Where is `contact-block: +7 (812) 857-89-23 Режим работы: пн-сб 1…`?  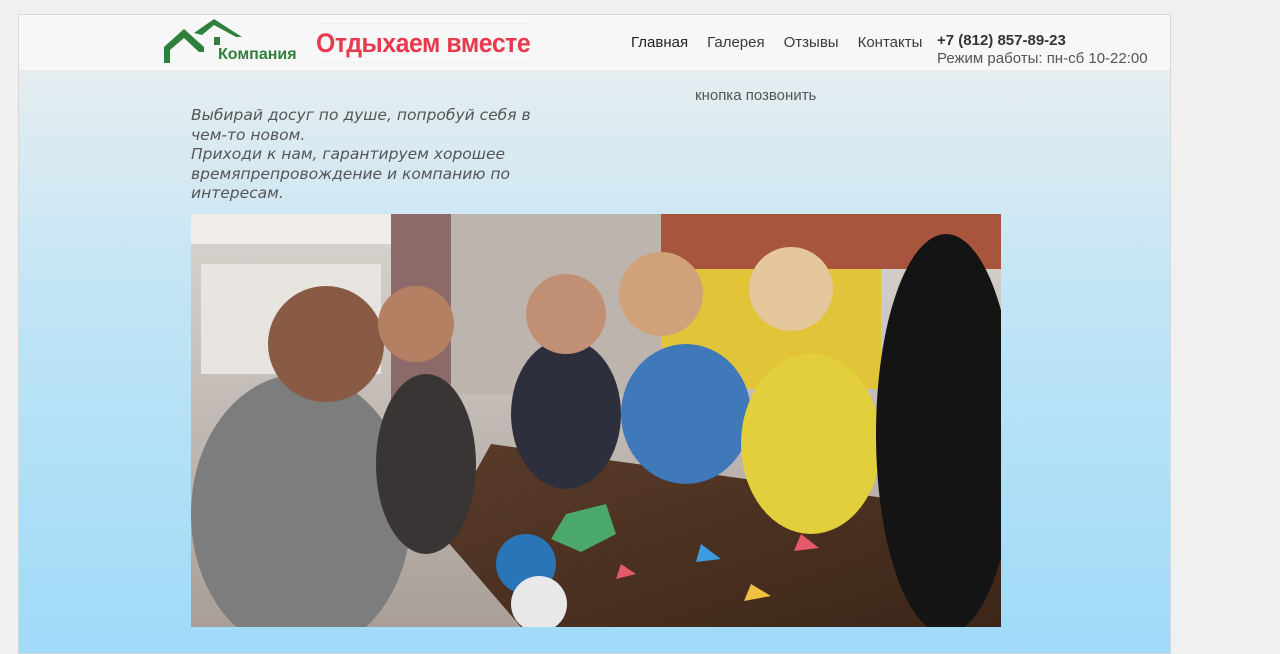 contact-block: +7 (812) 857-89-23 Режим работы: пн-сб 1… is located at coordinates (1042, 49).